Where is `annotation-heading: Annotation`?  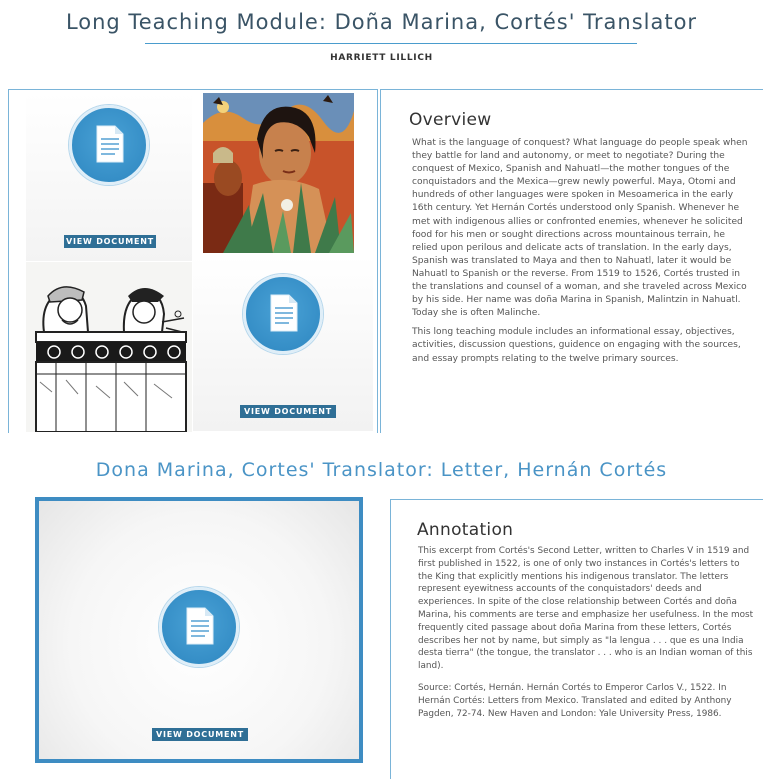
annotation-heading: Annotation is located at coordinates (465, 530).